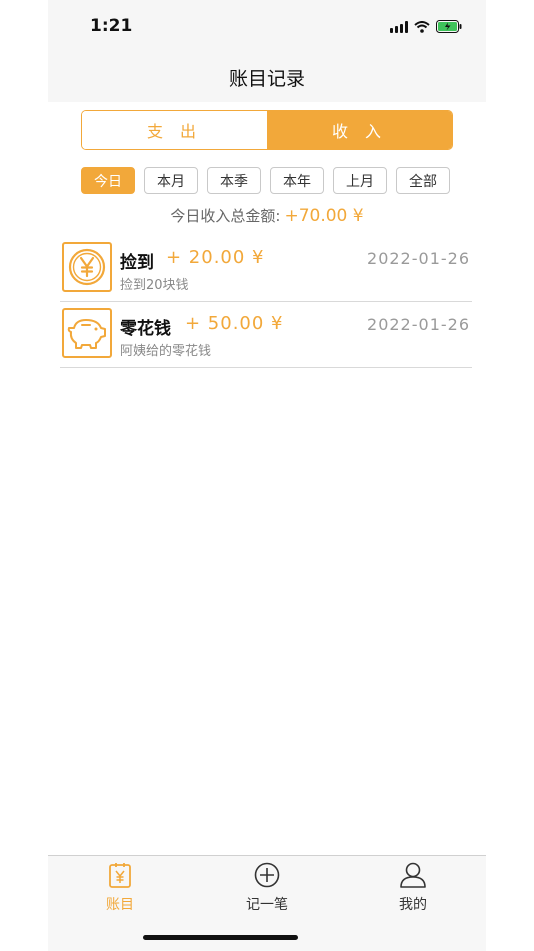 The width and height of the screenshot is (534, 951). I want to click on type-segmented-control: 支 出 收 入, so click(267, 130).